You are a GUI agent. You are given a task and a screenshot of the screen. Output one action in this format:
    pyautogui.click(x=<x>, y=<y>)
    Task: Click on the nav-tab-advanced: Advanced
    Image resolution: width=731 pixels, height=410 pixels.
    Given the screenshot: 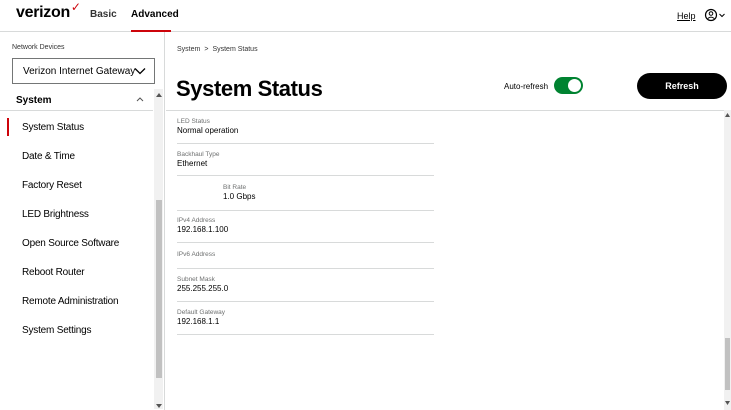 What is the action you would take?
    pyautogui.click(x=155, y=14)
    